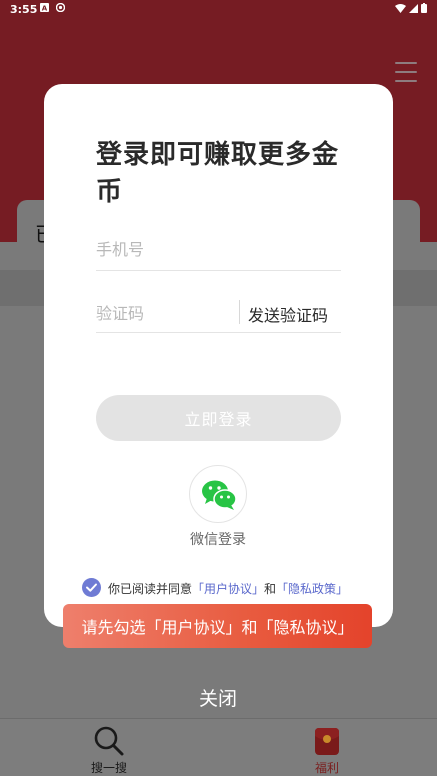  I want to click on signal-icon, so click(413, 8).